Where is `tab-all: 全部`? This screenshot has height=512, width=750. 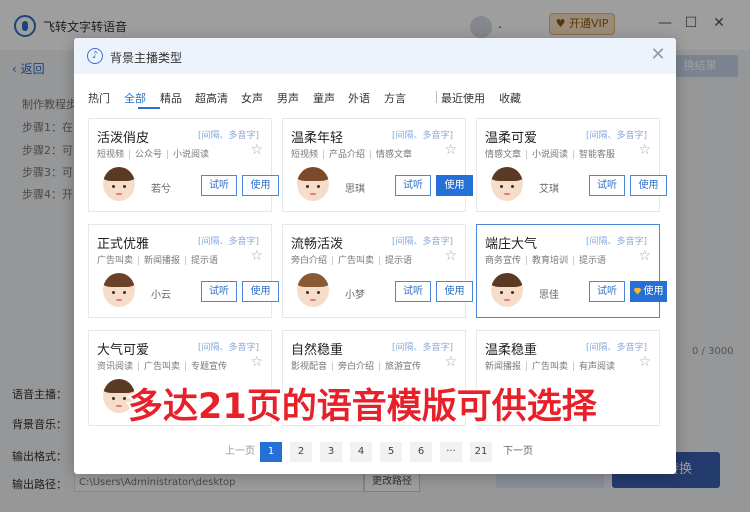 tab-all: 全部 is located at coordinates (135, 98).